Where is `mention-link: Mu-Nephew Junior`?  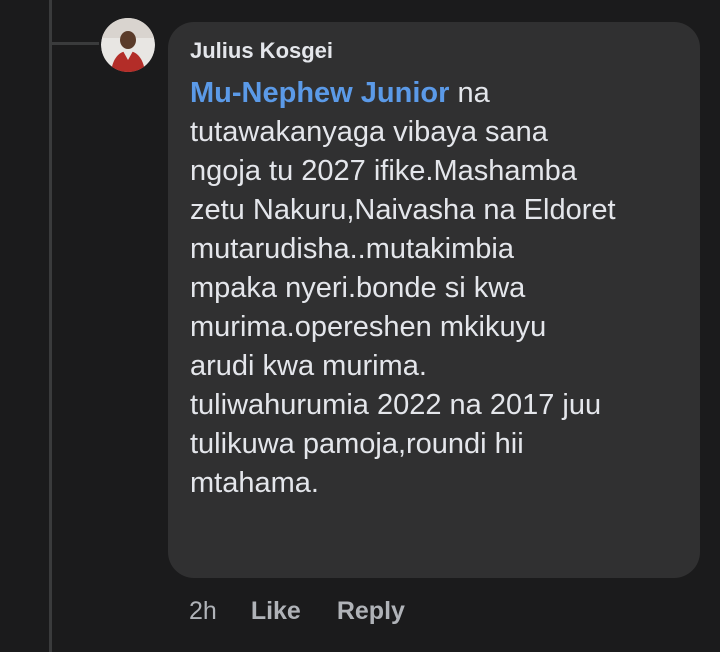
mention-link: Mu-Nephew Junior is located at coordinates (319, 93).